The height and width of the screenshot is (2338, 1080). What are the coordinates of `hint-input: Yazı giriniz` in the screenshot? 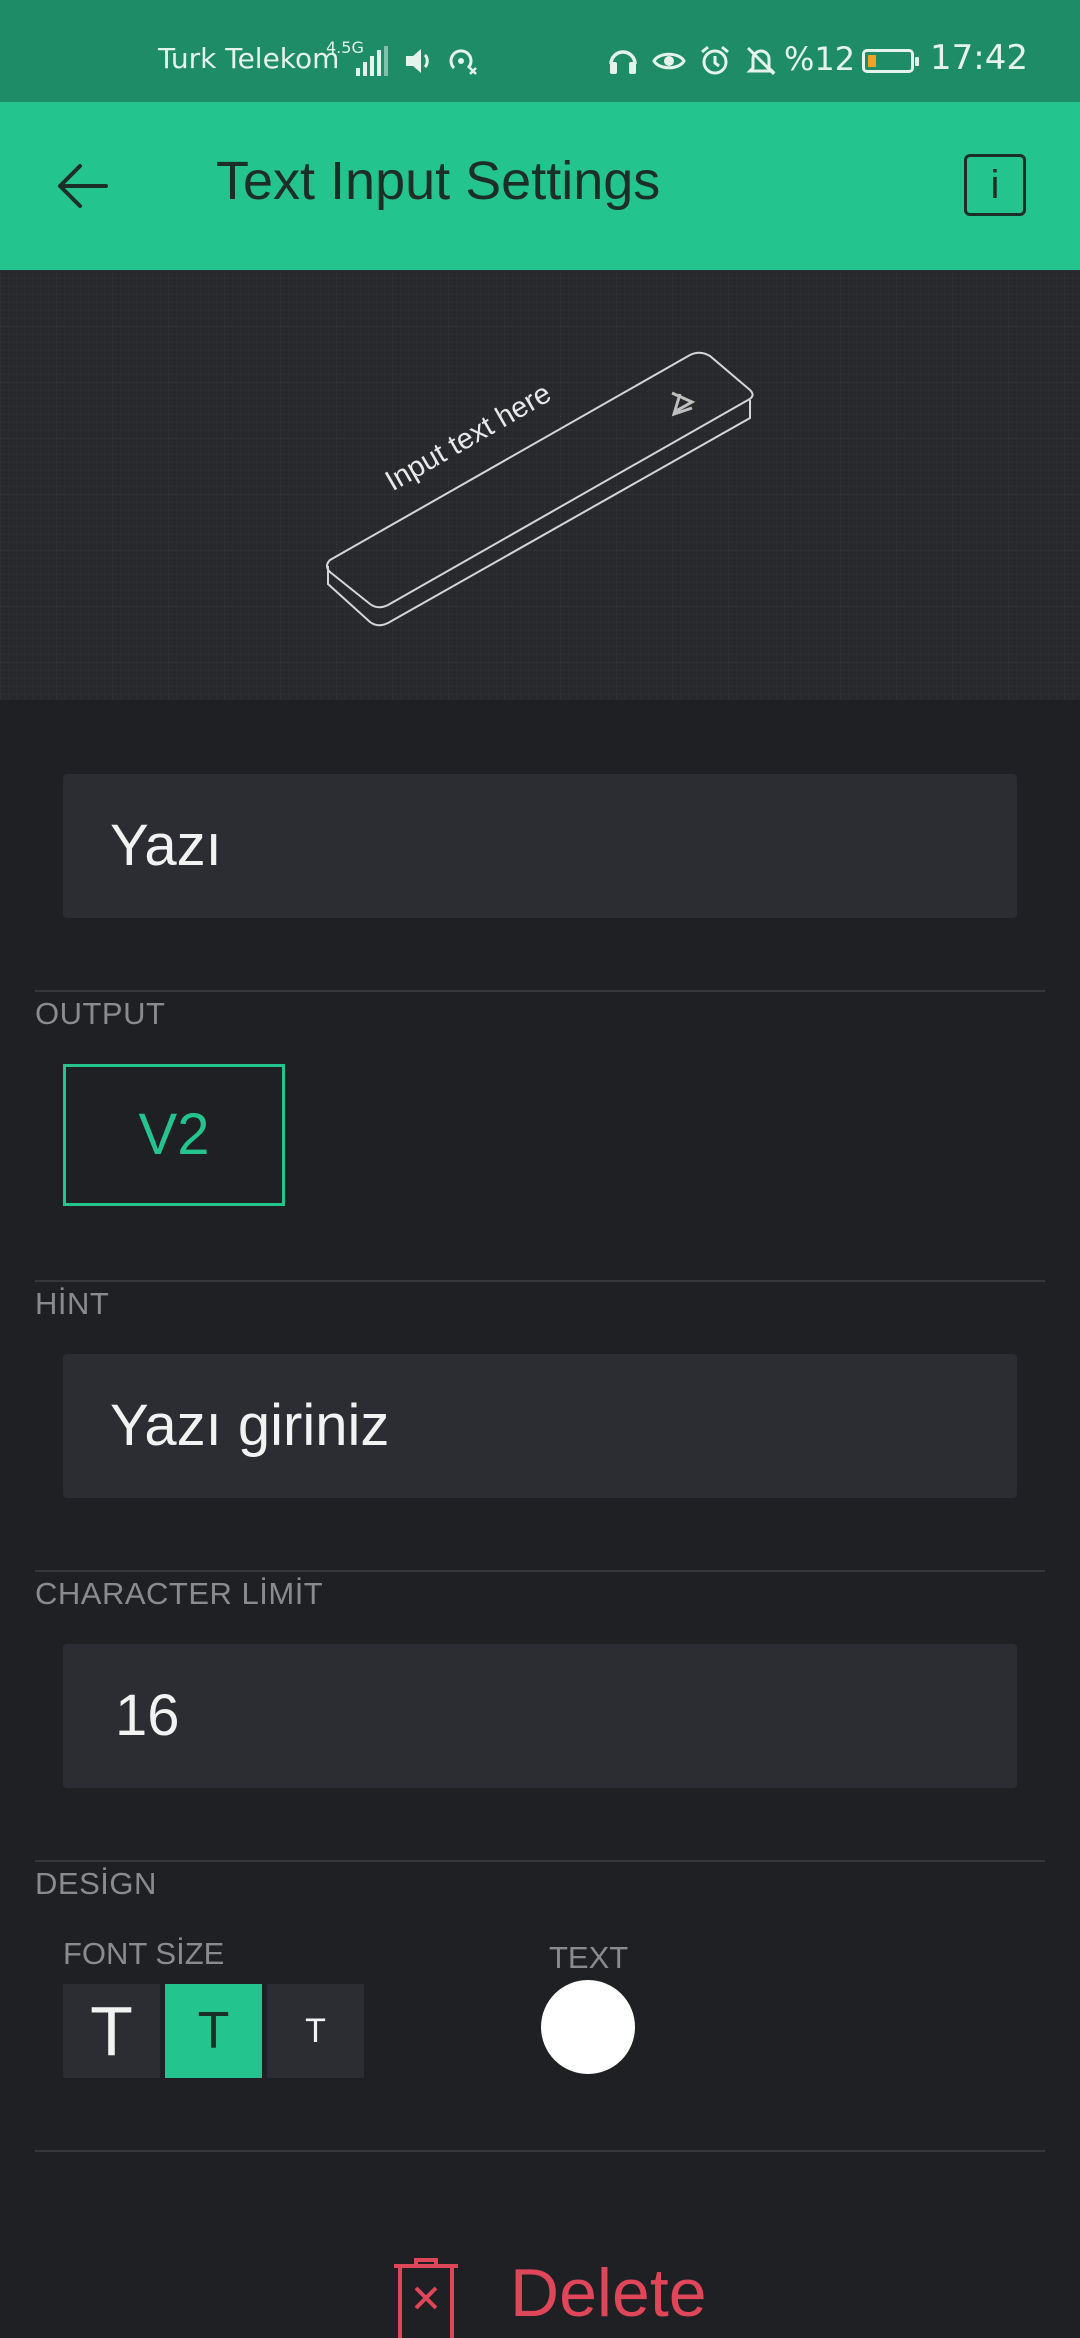 It's located at (540, 1426).